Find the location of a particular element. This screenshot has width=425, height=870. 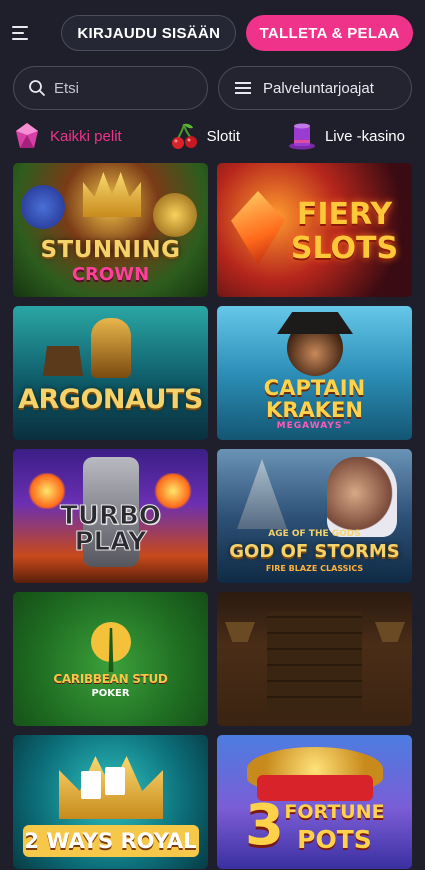

search-icon is located at coordinates (37, 88).